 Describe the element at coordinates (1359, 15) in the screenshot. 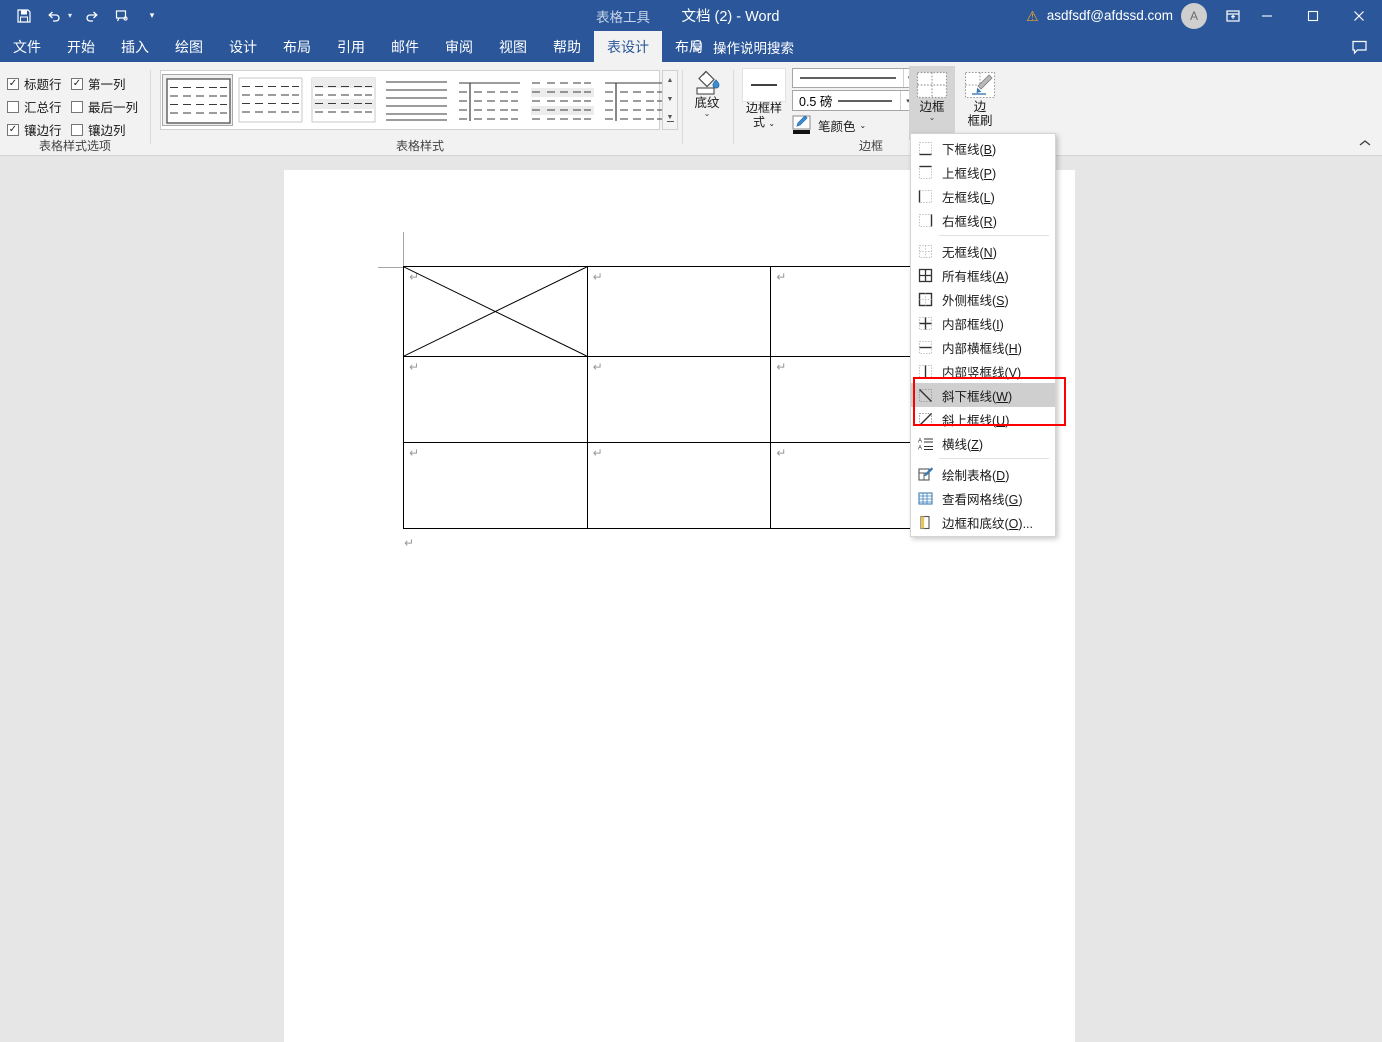

I see `close-button` at that location.